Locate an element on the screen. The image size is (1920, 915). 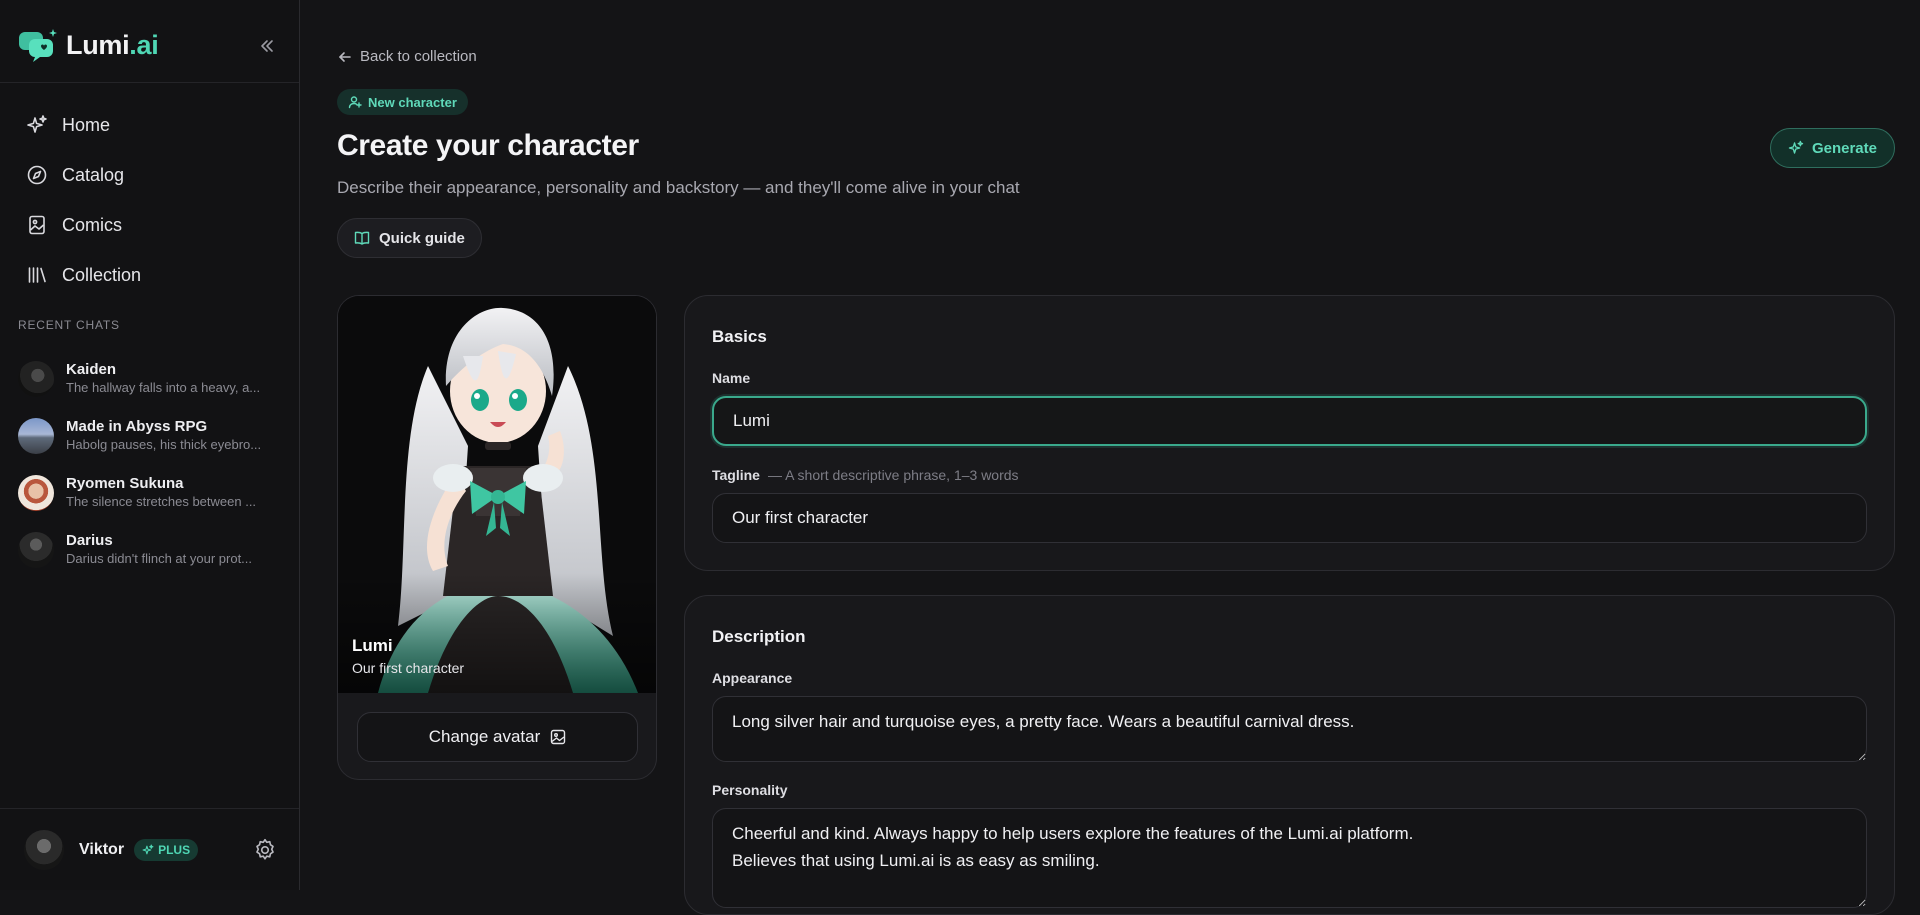
description-heading: Description is located at coordinates (759, 636).